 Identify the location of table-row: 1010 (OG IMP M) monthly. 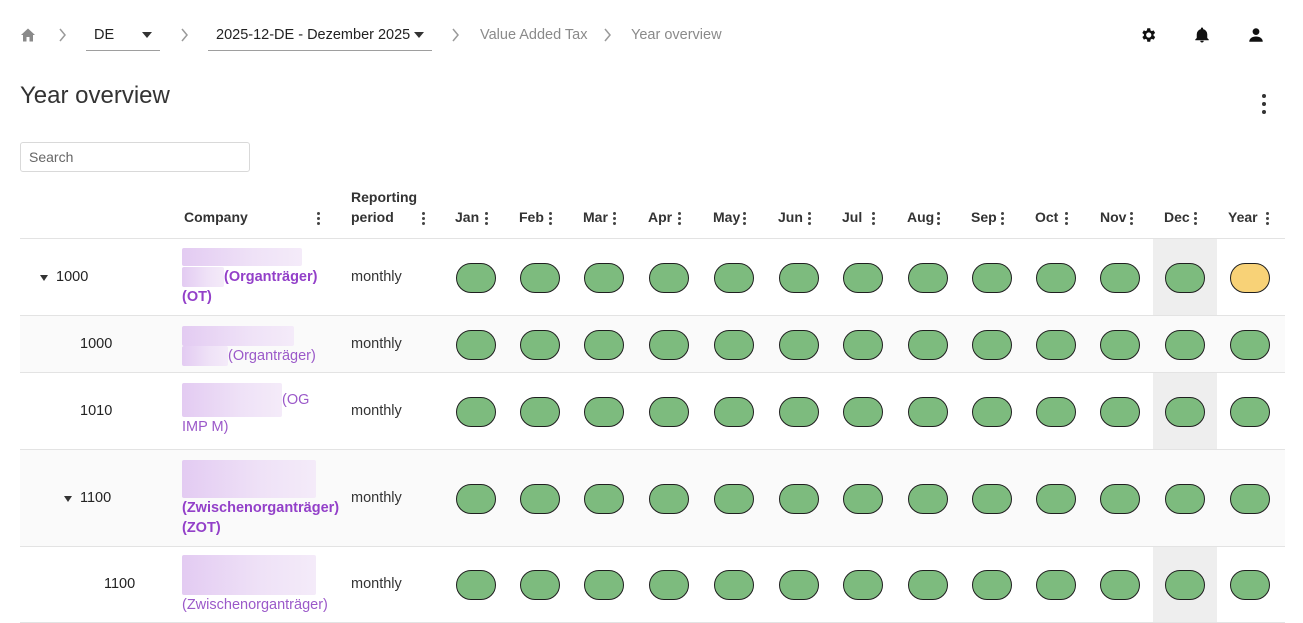
(652, 411).